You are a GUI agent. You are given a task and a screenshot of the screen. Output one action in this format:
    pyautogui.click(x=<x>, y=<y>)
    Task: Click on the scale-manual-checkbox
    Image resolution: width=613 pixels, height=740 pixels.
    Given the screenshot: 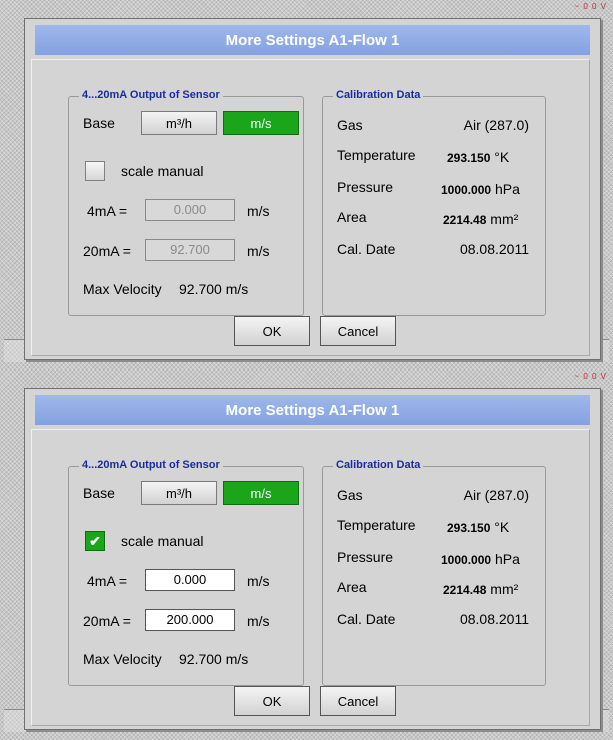 What is the action you would take?
    pyautogui.click(x=95, y=171)
    